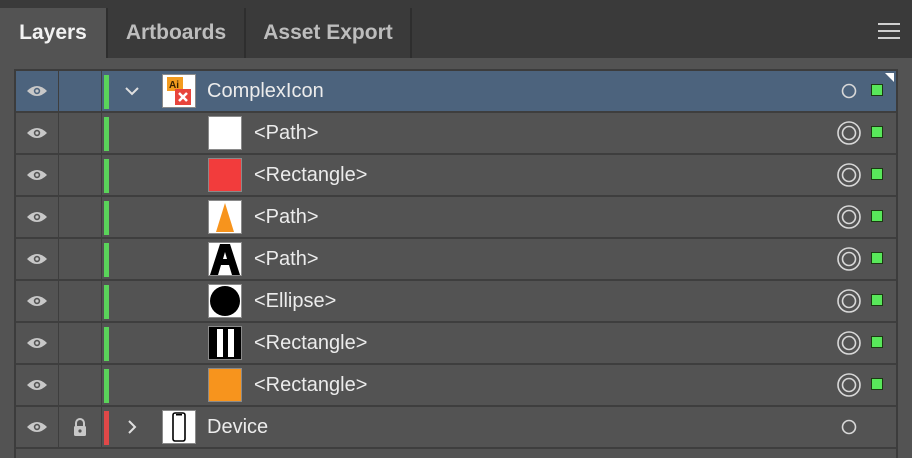 The height and width of the screenshot is (458, 912). What do you see at coordinates (225, 175) in the screenshot?
I see `red-square-thumbnail` at bounding box center [225, 175].